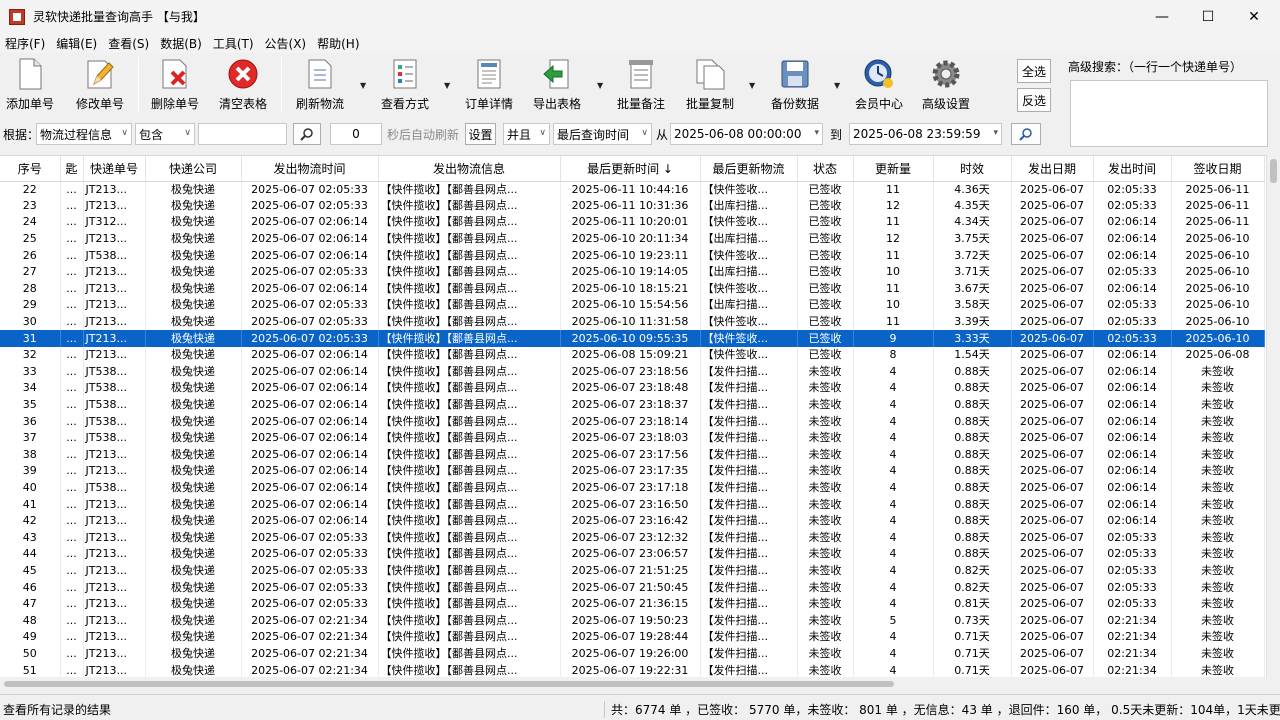  I want to click on column-header: 序号, so click(30, 169).